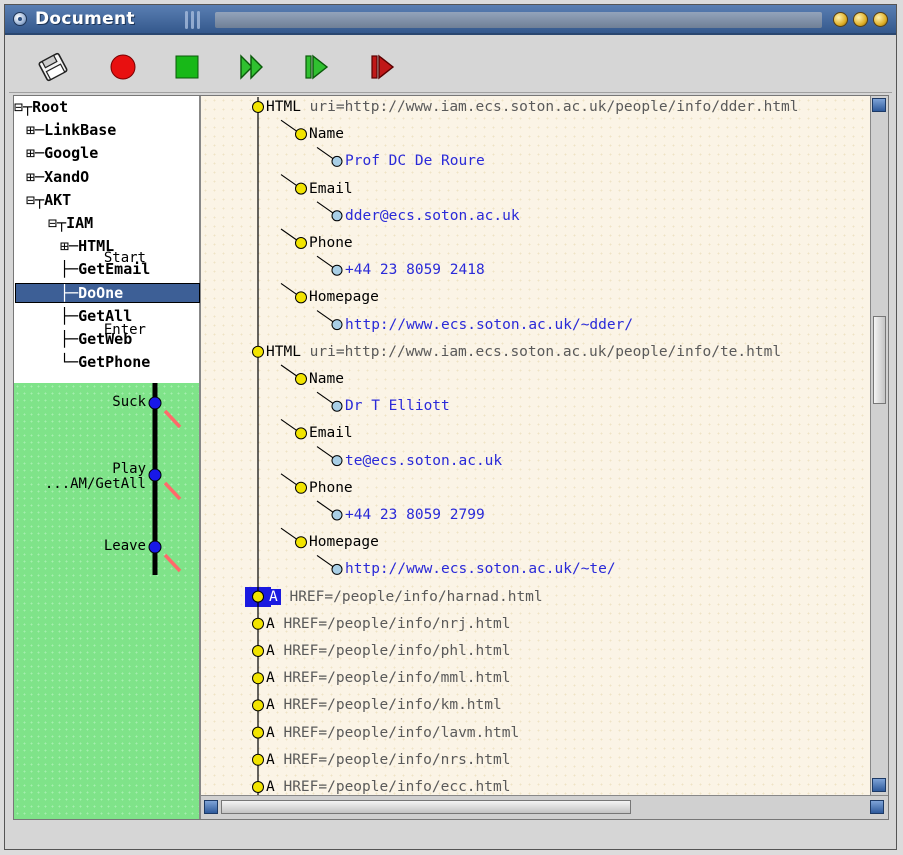 The image size is (903, 855). I want to click on doc-value-row: +44 23 8059 2799, so click(415, 515).